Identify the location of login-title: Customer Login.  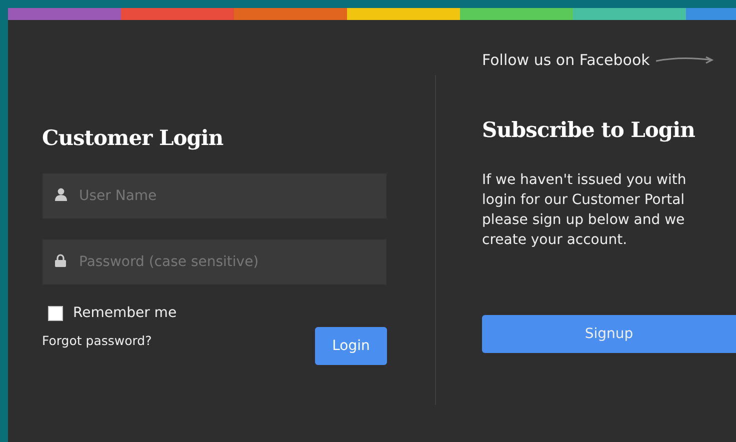
(133, 138).